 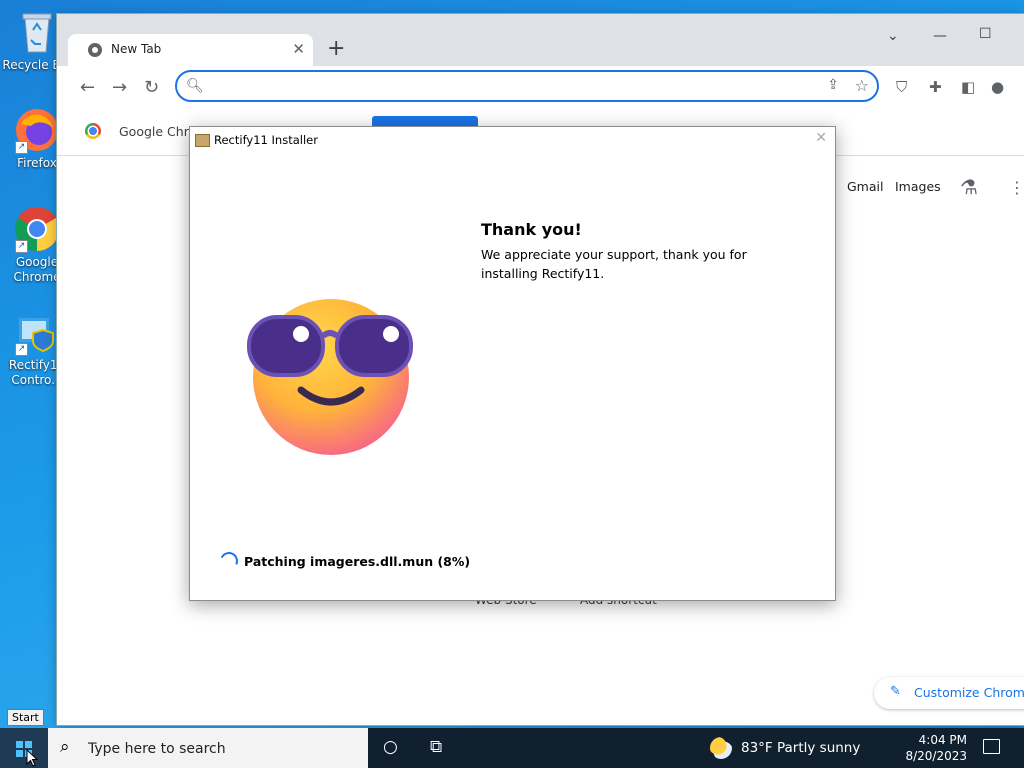 I want to click on sunglasses-emoji-icon, so click(x=330, y=374).